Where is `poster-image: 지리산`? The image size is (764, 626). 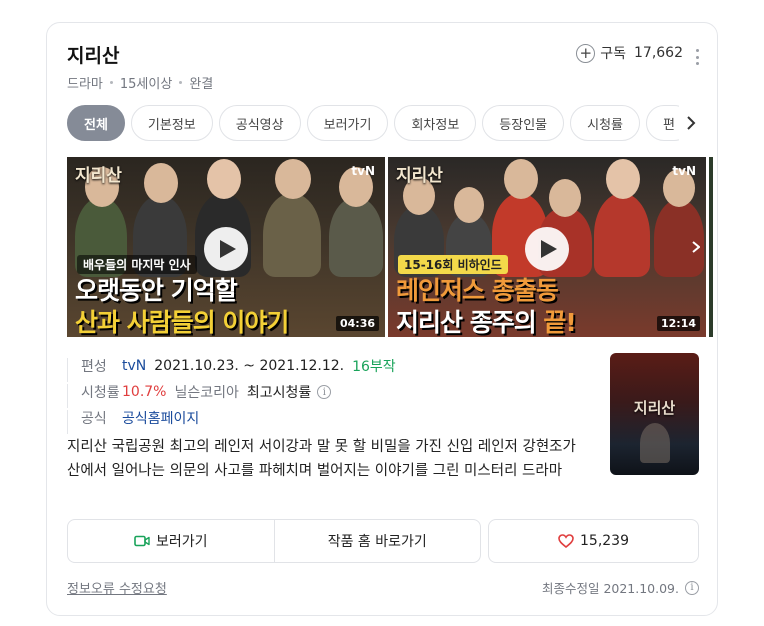 poster-image: 지리산 is located at coordinates (654, 414).